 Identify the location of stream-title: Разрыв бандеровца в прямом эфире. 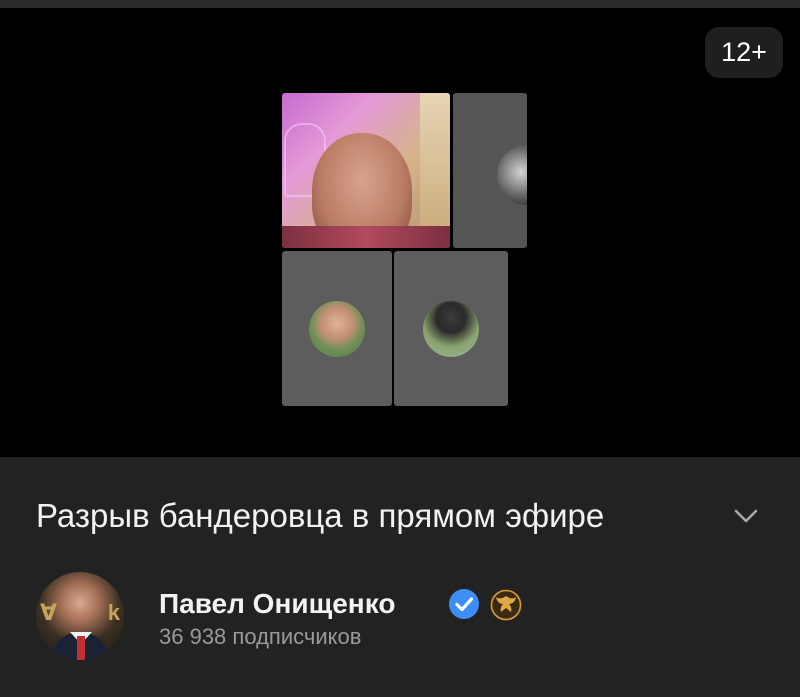
(320, 515).